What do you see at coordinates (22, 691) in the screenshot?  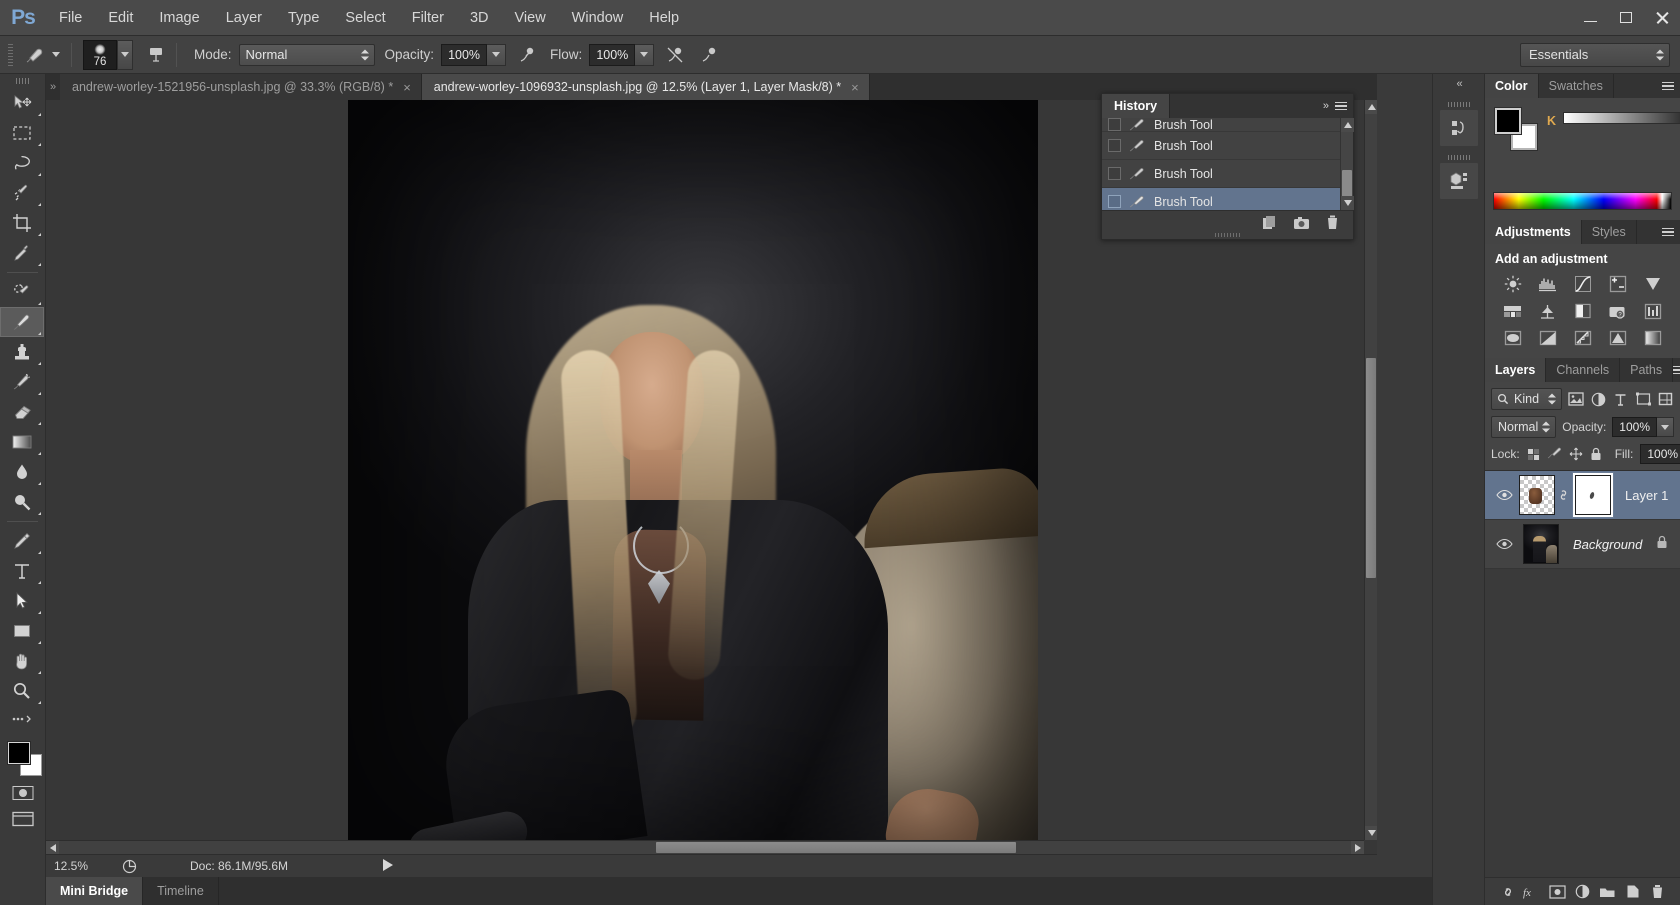 I see `zoom-tool` at bounding box center [22, 691].